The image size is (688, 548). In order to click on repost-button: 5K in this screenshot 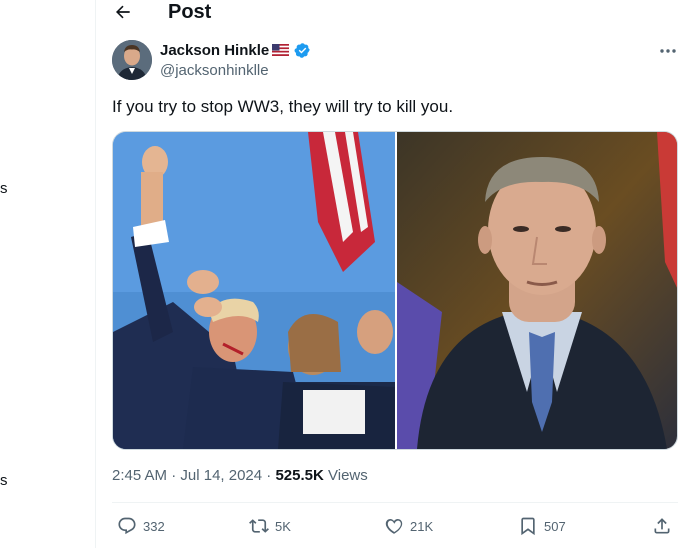, I will do `click(270, 526)`.